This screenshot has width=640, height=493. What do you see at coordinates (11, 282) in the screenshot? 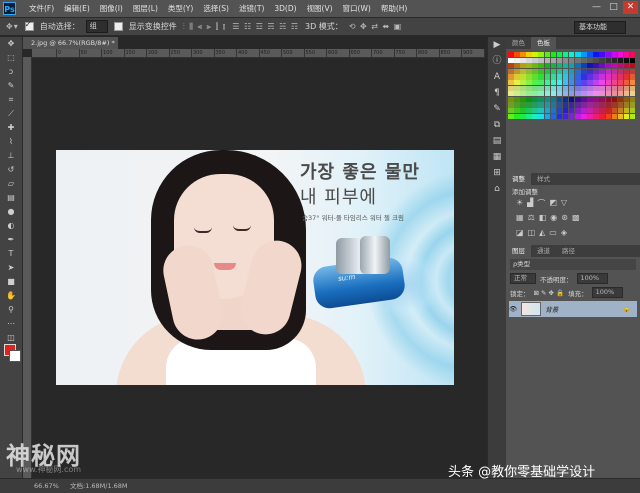
I see `shape-icon: ■` at bounding box center [11, 282].